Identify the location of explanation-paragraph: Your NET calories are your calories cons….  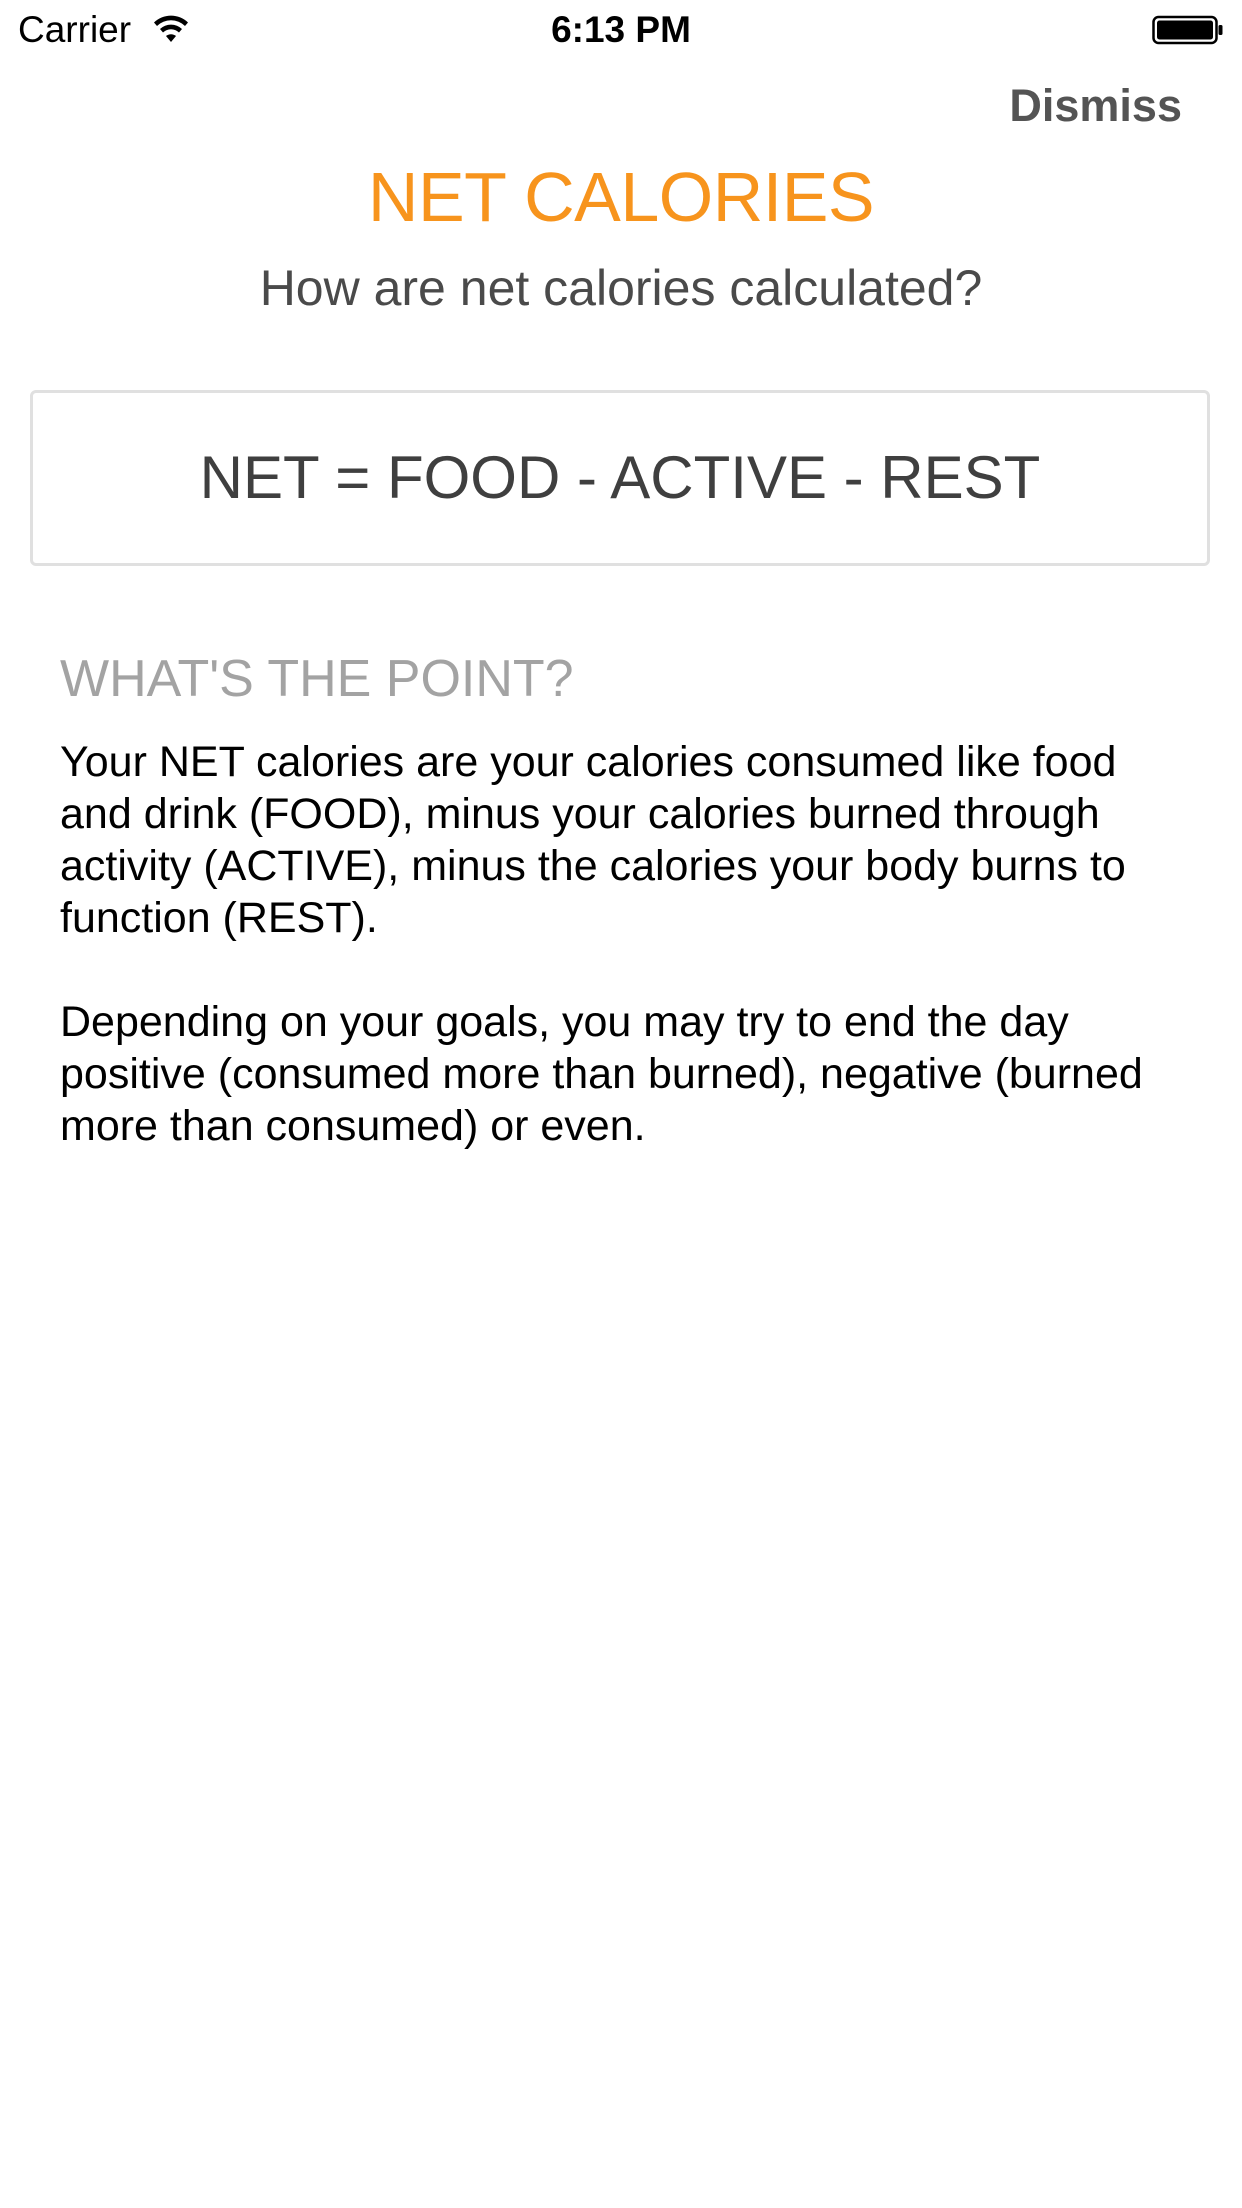
(593, 840).